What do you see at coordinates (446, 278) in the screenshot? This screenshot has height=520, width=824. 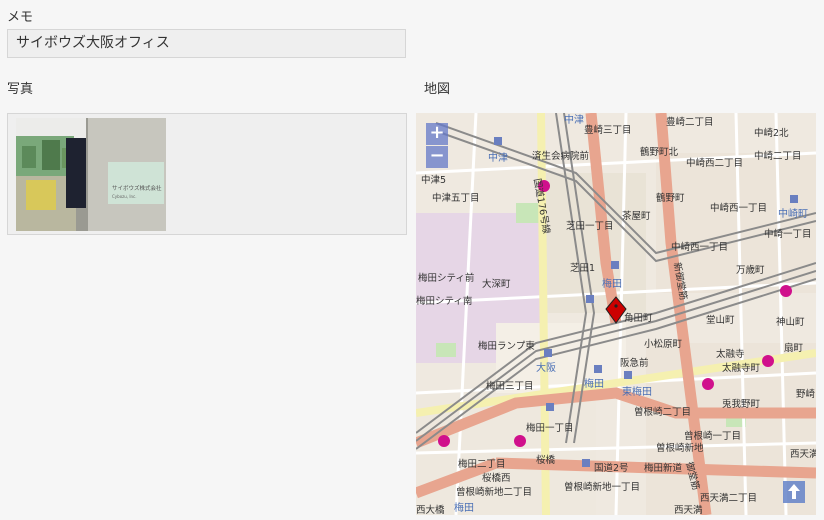 I see `map-place: 梅田シティ前` at bounding box center [446, 278].